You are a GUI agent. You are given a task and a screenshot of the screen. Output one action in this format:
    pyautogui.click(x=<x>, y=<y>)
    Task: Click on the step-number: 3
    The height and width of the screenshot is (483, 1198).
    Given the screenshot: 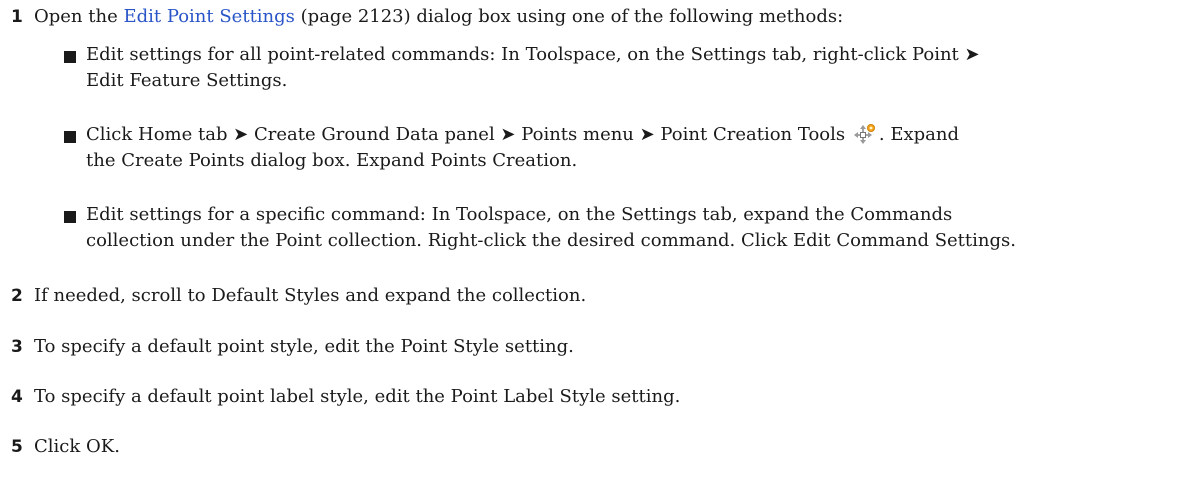 What is the action you would take?
    pyautogui.click(x=17, y=347)
    